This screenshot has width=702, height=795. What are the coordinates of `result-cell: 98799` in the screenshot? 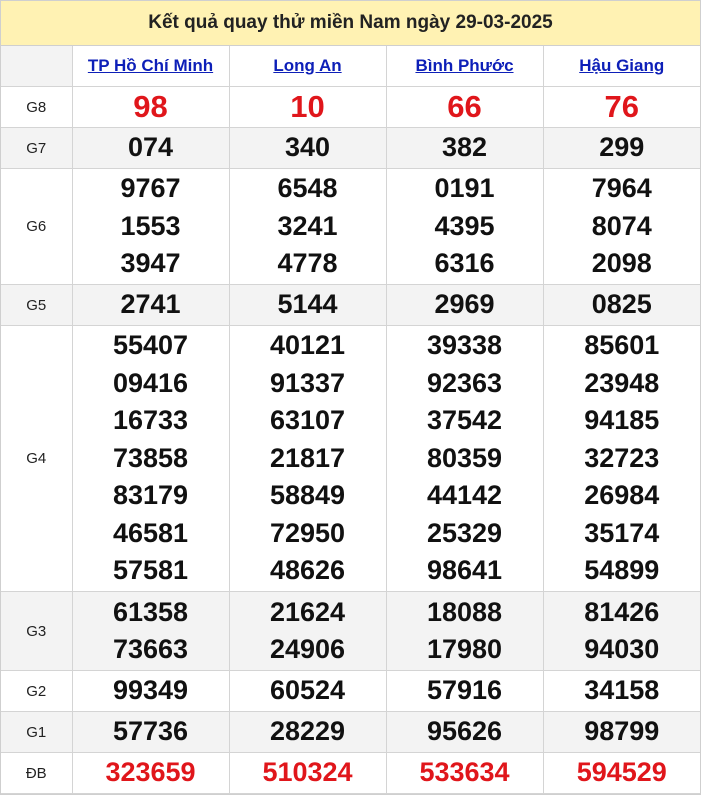 It's located at (621, 732).